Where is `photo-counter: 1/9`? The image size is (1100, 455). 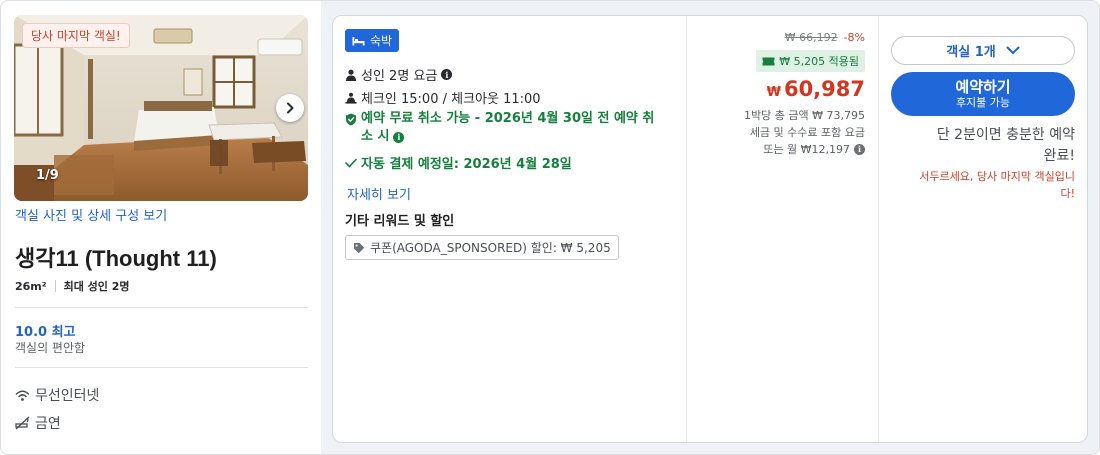 photo-counter: 1/9 is located at coordinates (47, 175).